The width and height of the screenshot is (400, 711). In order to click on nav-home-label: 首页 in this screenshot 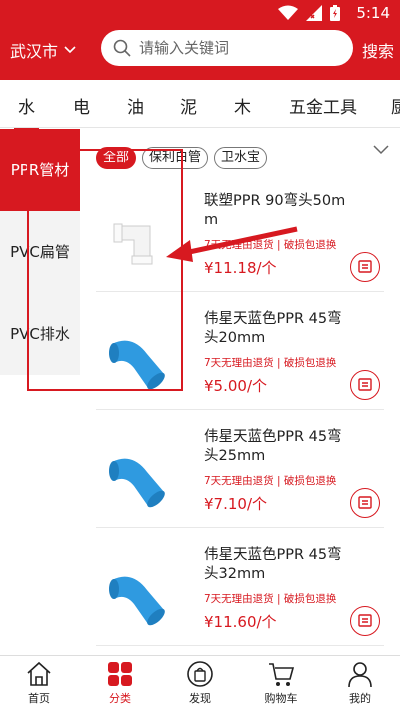, I will do `click(39, 698)`.